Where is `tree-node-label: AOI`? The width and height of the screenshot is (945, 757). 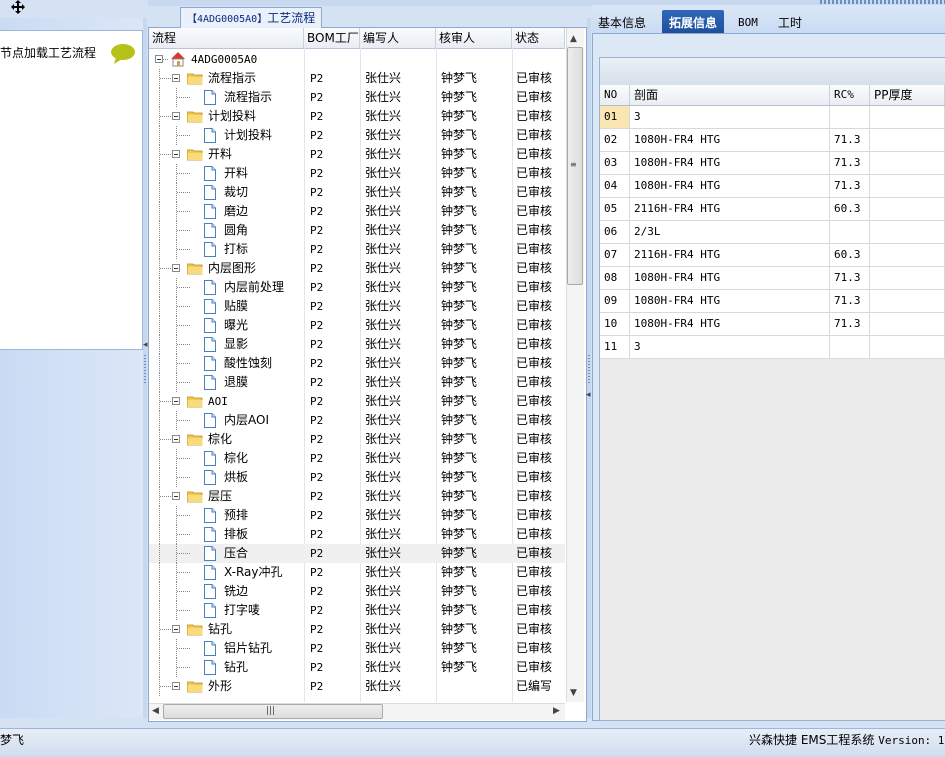
tree-node-label: AOI is located at coordinates (218, 401).